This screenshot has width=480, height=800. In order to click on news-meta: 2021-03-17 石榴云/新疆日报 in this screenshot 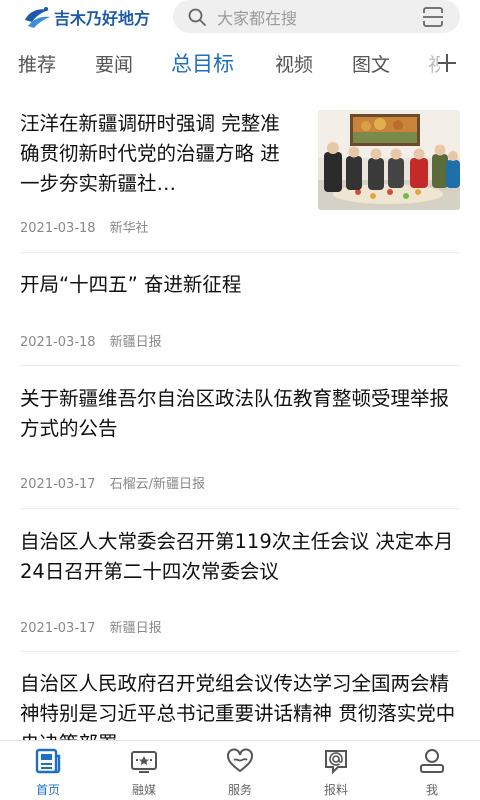, I will do `click(112, 482)`.